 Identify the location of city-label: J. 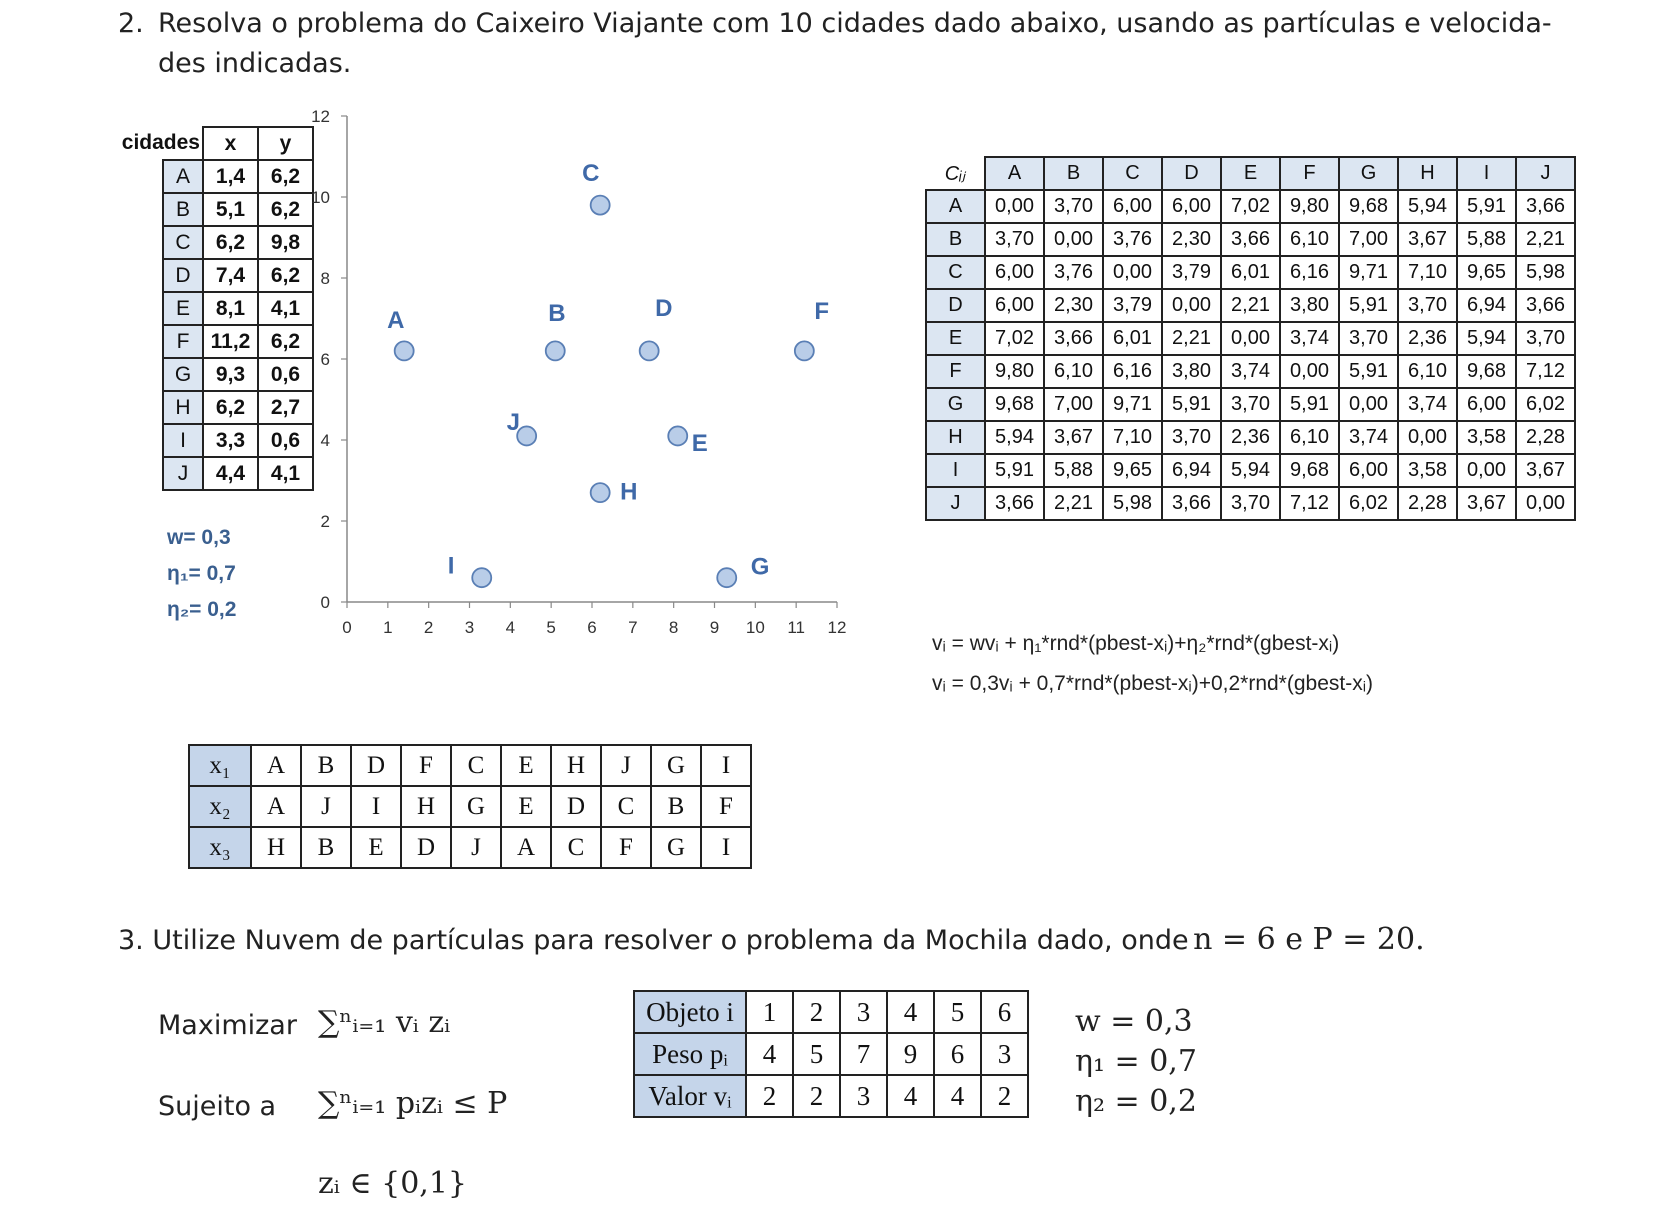
(183, 473).